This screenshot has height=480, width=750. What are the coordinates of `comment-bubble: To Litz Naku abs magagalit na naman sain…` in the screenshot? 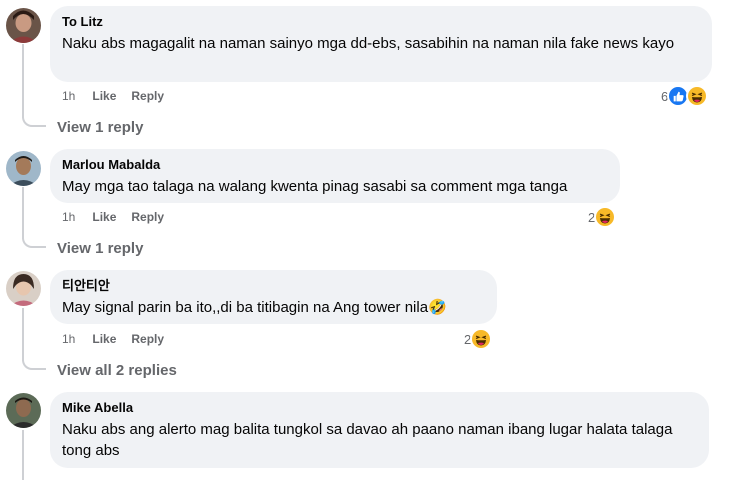 It's located at (381, 44).